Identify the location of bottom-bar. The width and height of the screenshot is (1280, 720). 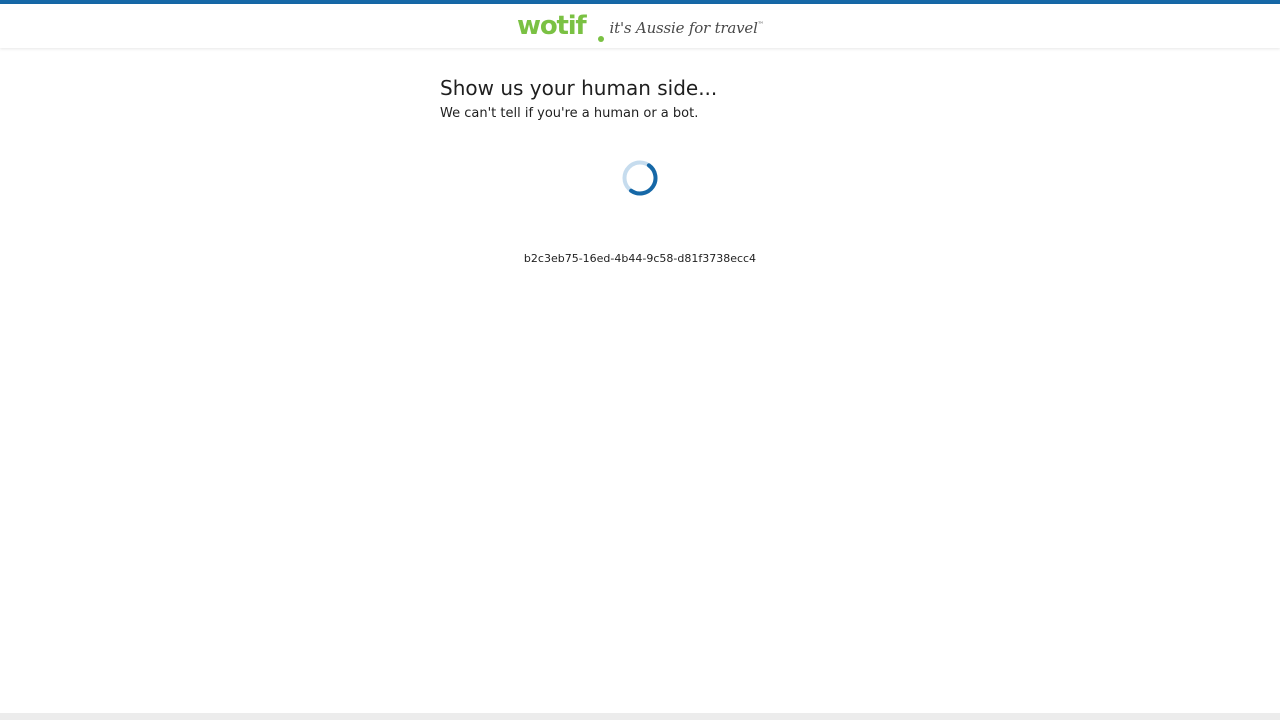
(640, 716).